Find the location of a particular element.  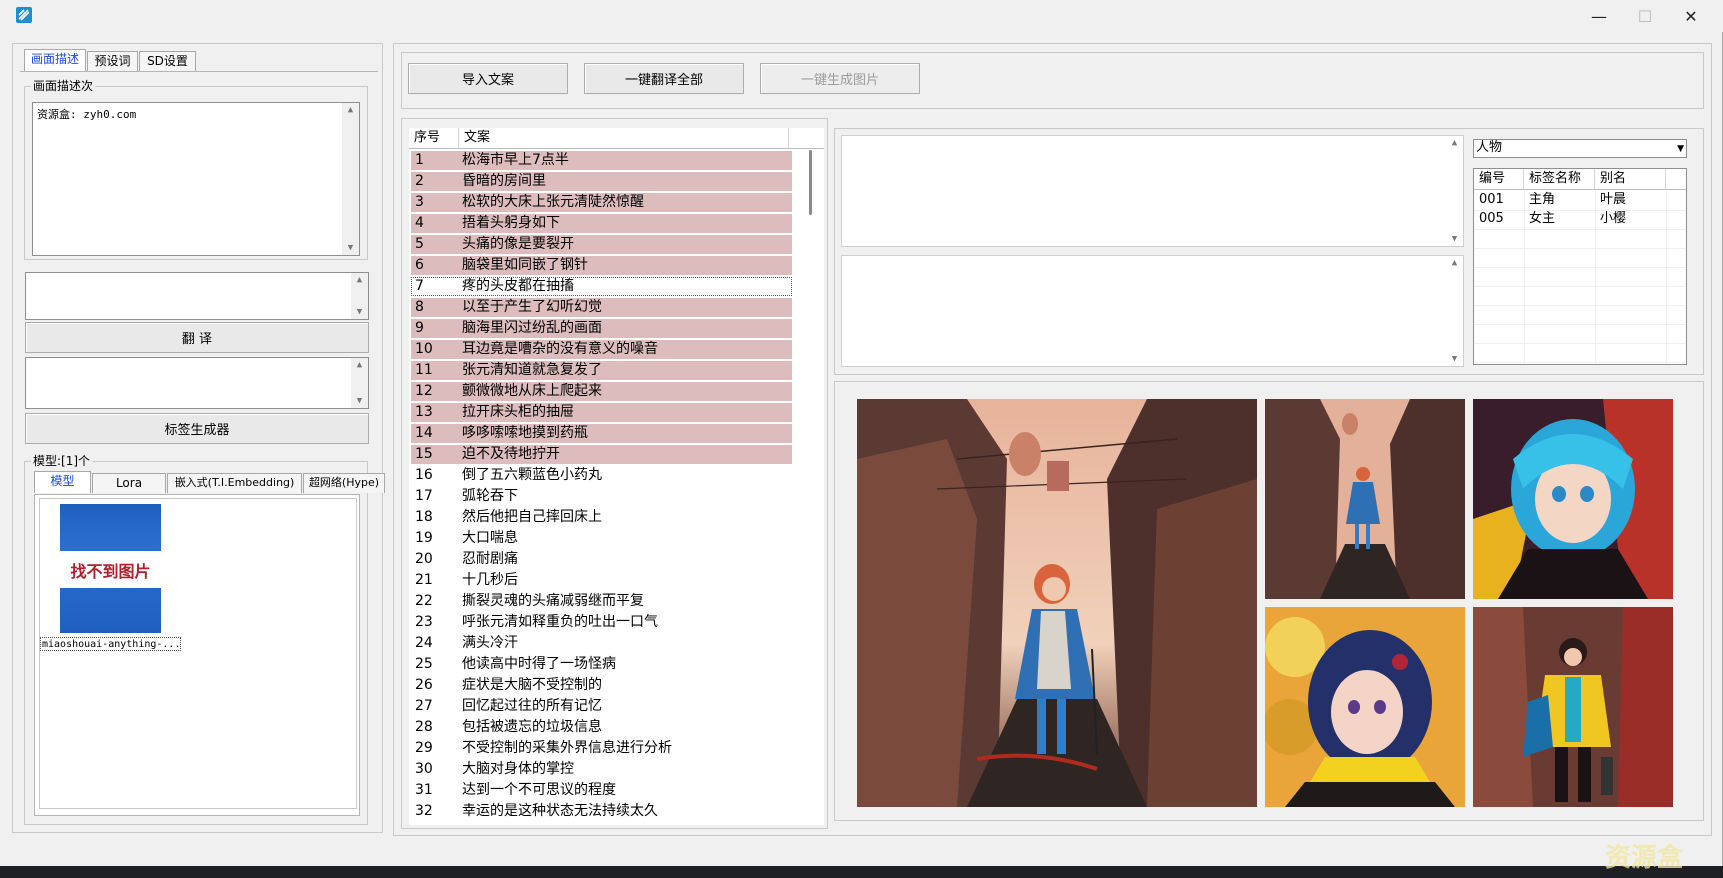

tag-alias: 叶晨 is located at coordinates (1613, 199).